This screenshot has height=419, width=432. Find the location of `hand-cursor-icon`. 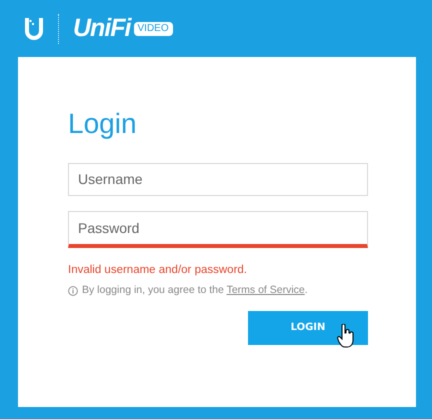

hand-cursor-icon is located at coordinates (346, 336).